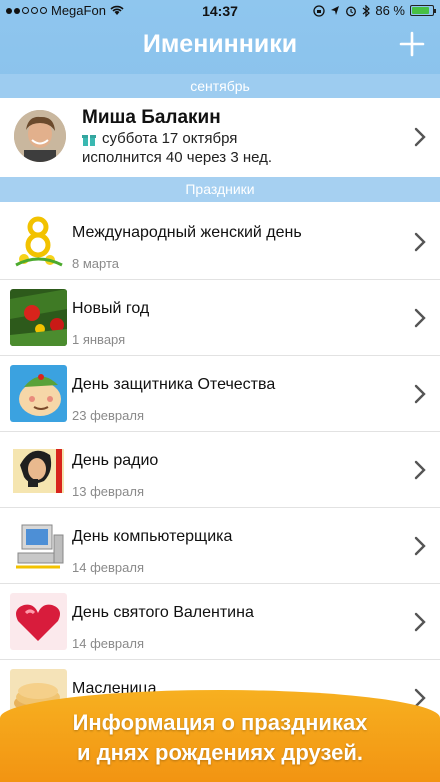 The width and height of the screenshot is (440, 782). I want to click on soldier-icon, so click(38, 393).